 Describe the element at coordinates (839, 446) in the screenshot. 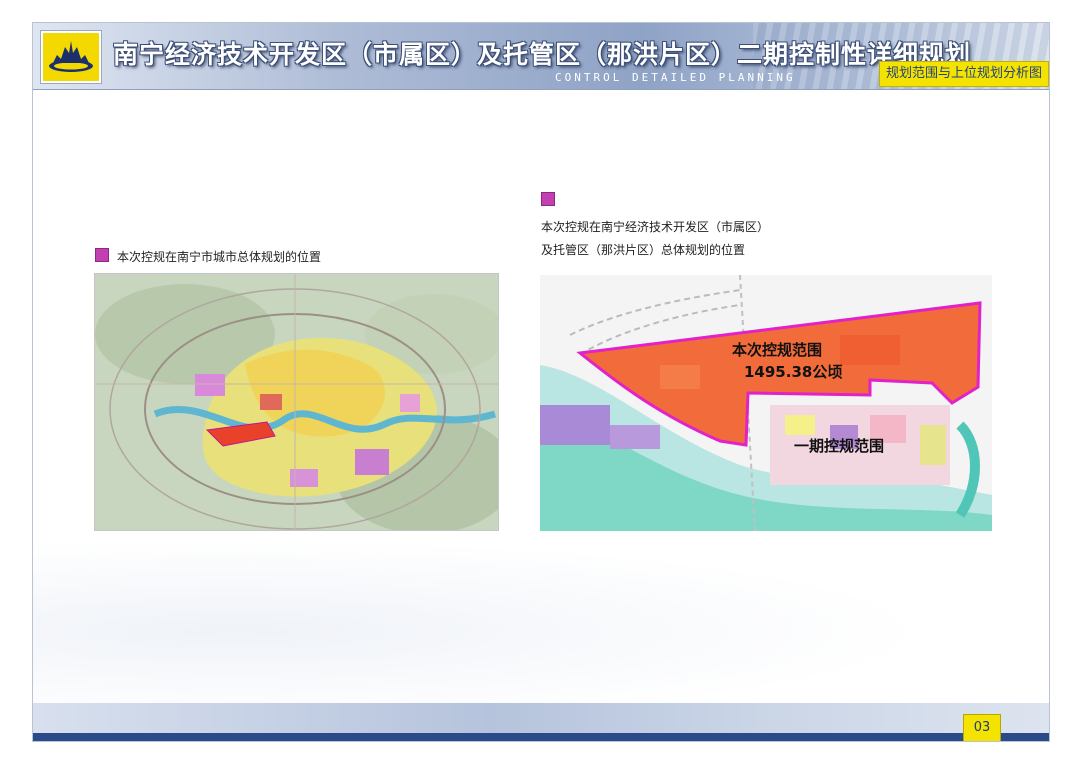

I see `phase1-scope-label: 一期控规范围` at that location.